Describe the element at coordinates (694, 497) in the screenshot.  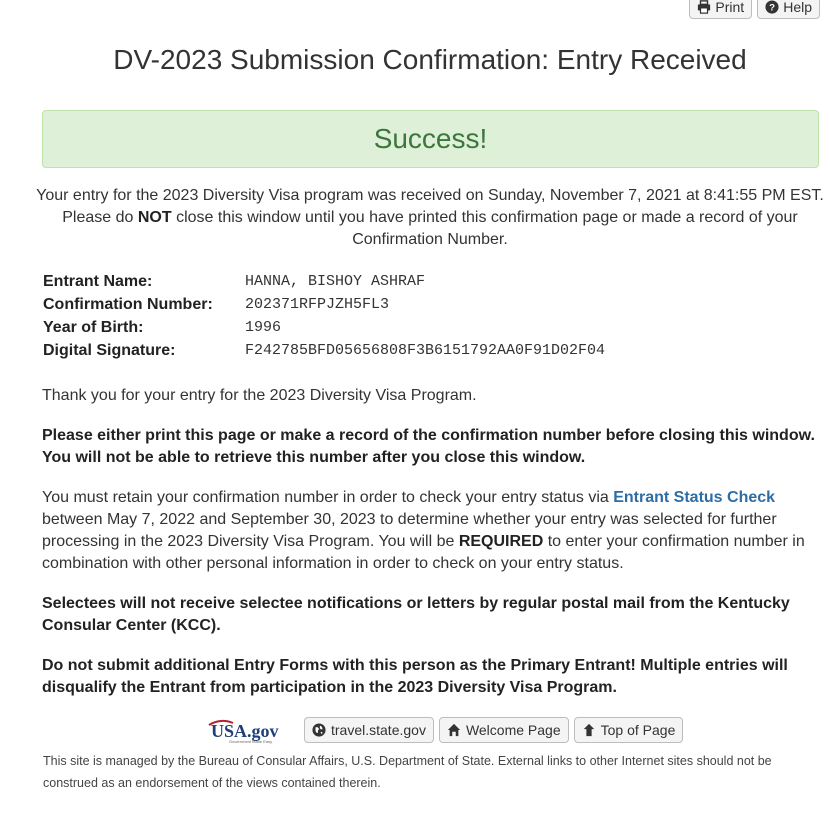
I see `entrant-status-check-link: Entrant Status Check` at that location.